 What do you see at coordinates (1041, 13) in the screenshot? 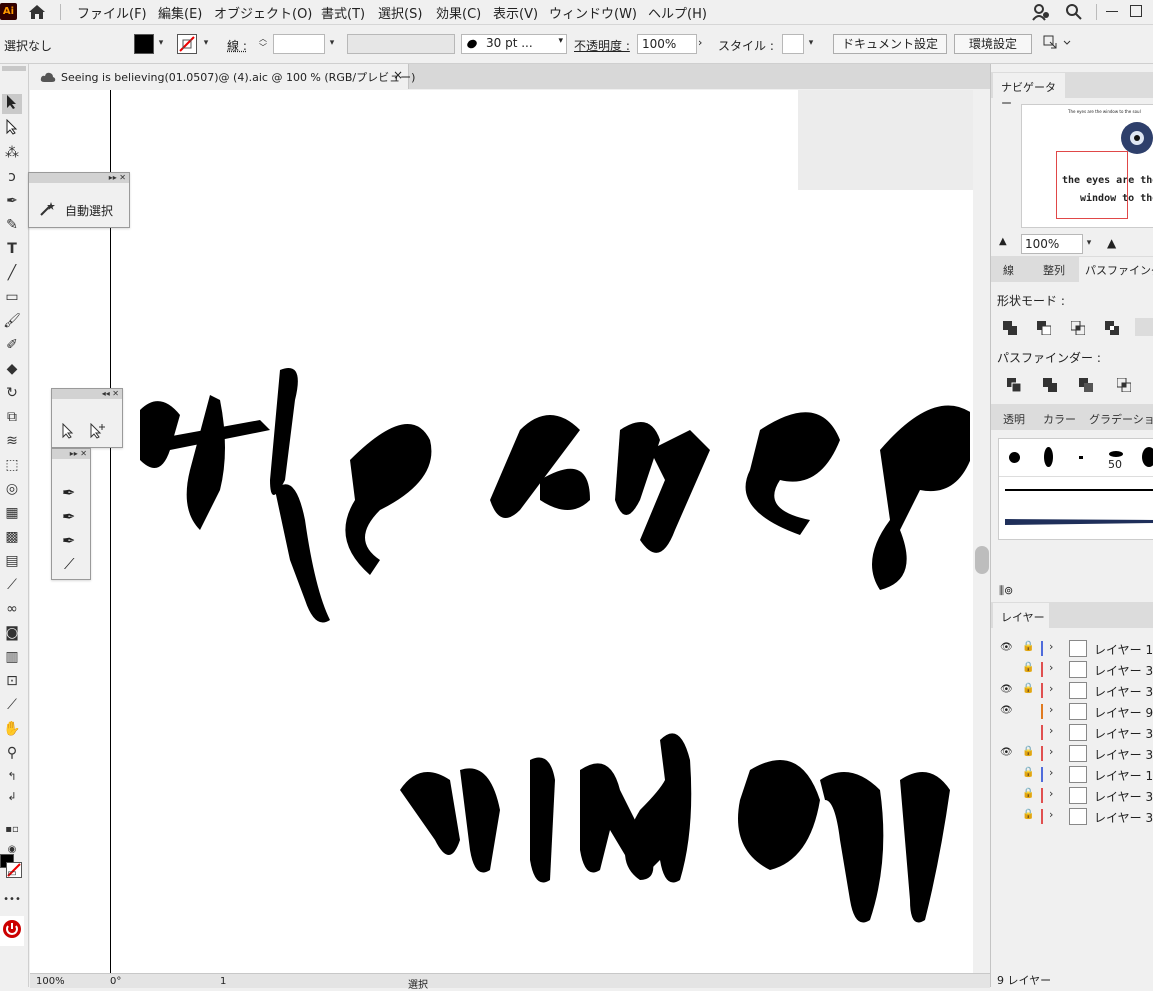
I see `user-search-icon` at bounding box center [1041, 13].